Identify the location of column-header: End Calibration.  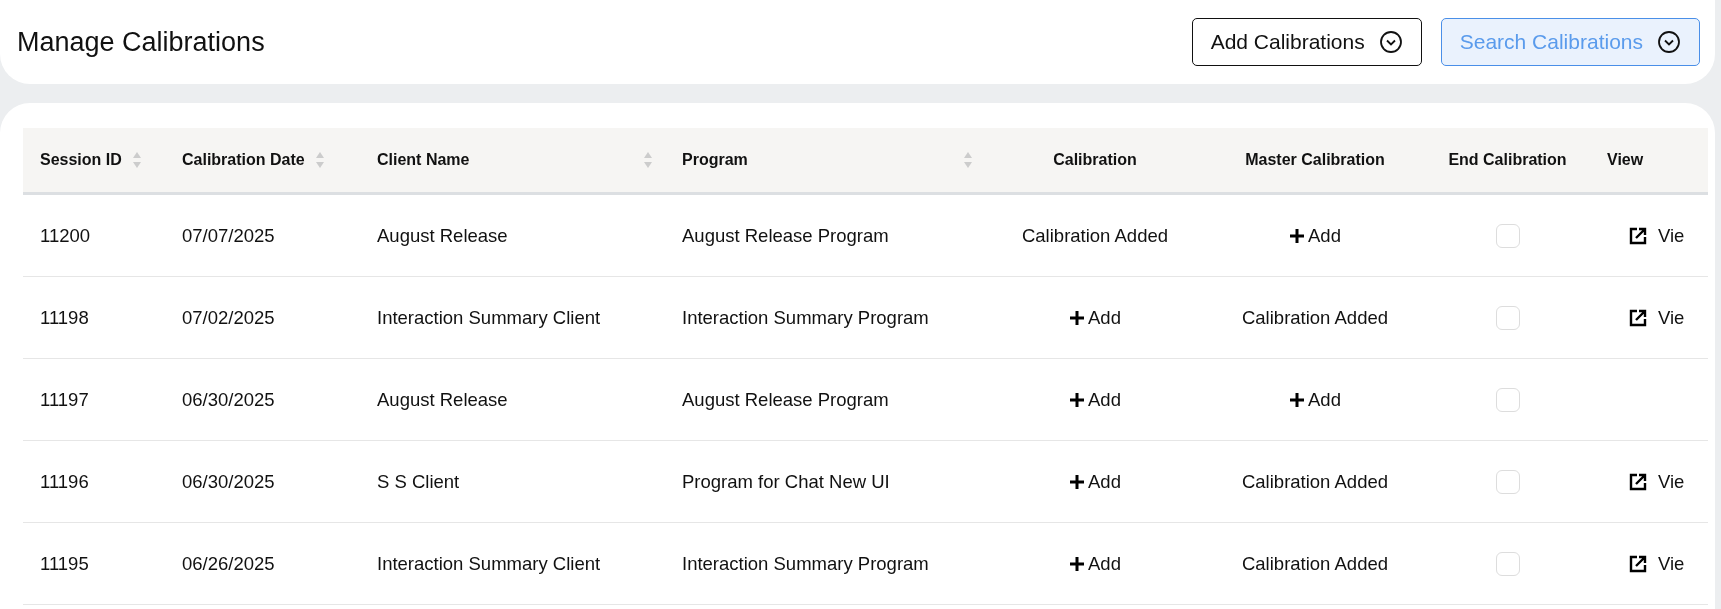
(1507, 161).